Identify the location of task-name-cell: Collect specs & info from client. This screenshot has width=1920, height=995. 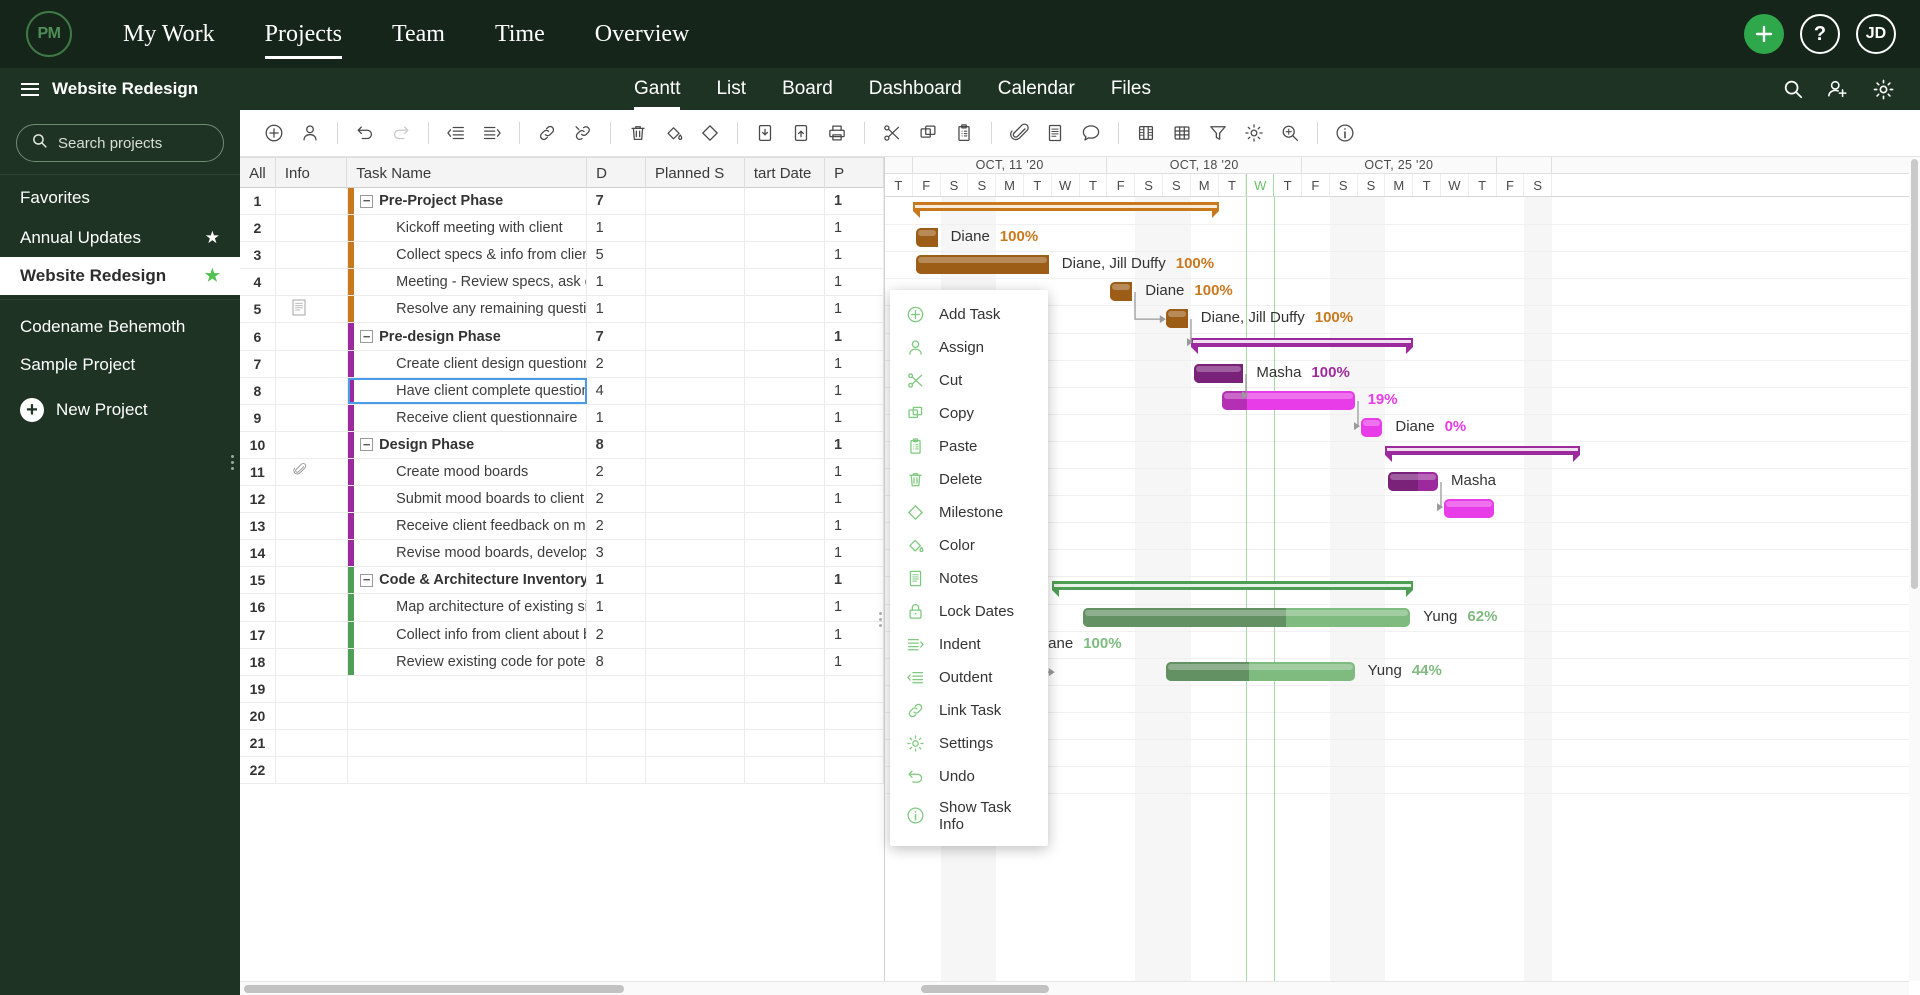
(467, 255).